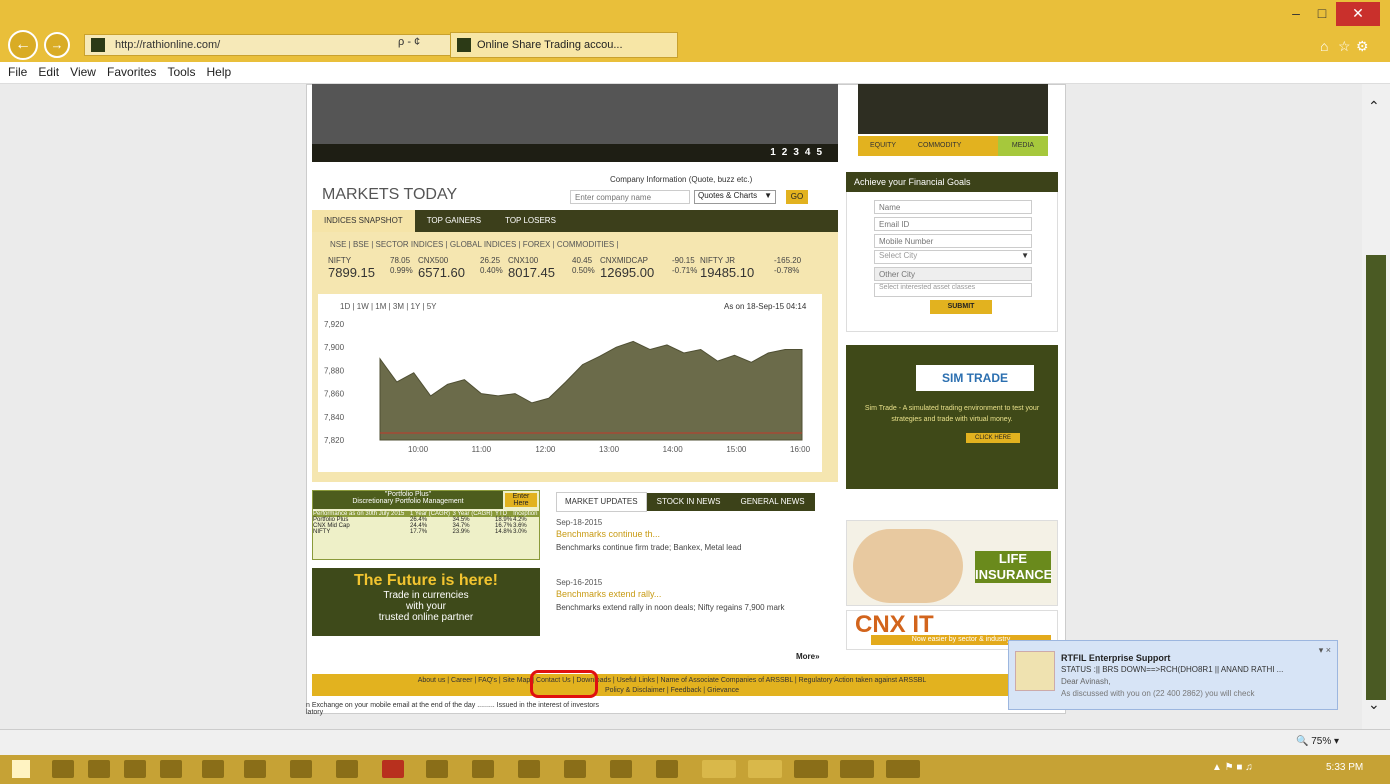  What do you see at coordinates (953, 241) in the screenshot?
I see `mobile-field` at bounding box center [953, 241].